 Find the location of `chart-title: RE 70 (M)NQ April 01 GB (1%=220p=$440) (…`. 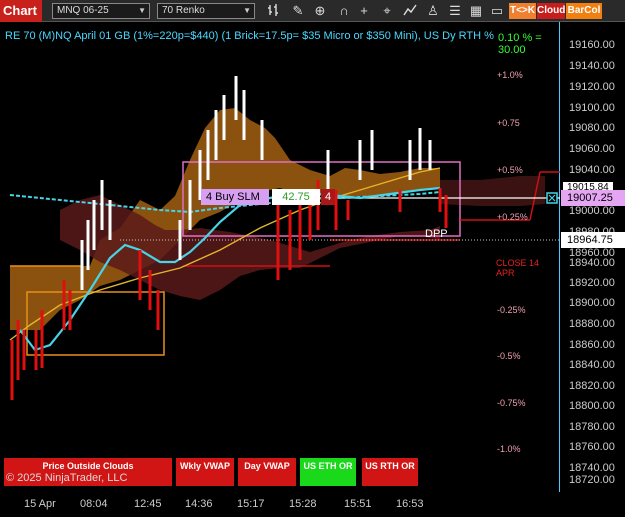

chart-title: RE 70 (M)NQ April 01 GB (1%=220p=$440) (… is located at coordinates (249, 36).